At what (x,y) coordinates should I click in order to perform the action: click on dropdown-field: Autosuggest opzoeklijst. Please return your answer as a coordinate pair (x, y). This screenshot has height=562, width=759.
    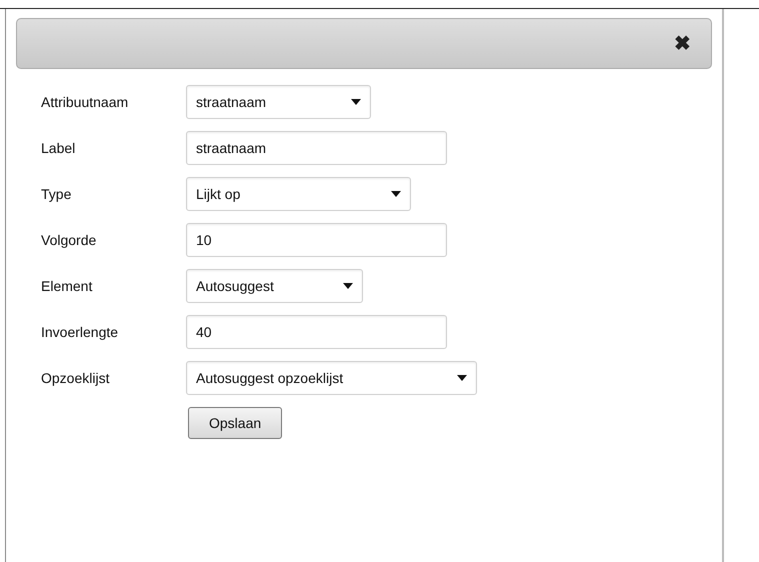
    Looking at the image, I should click on (331, 378).